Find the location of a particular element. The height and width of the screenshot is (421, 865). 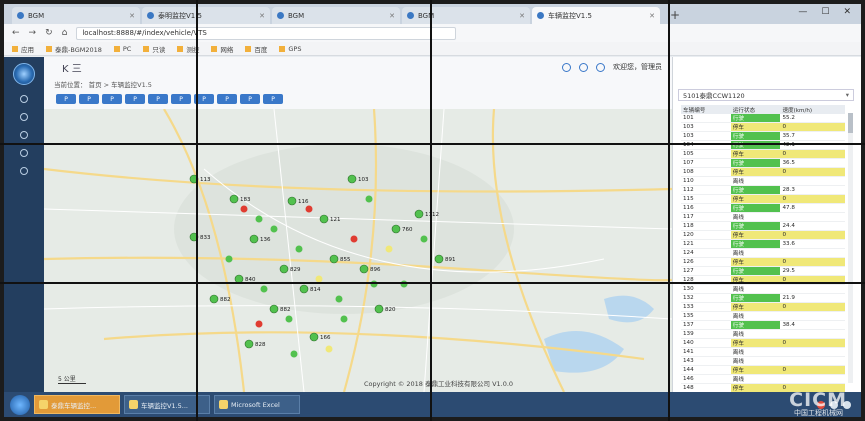

table-row: 139 离线 is located at coordinates (763, 334).